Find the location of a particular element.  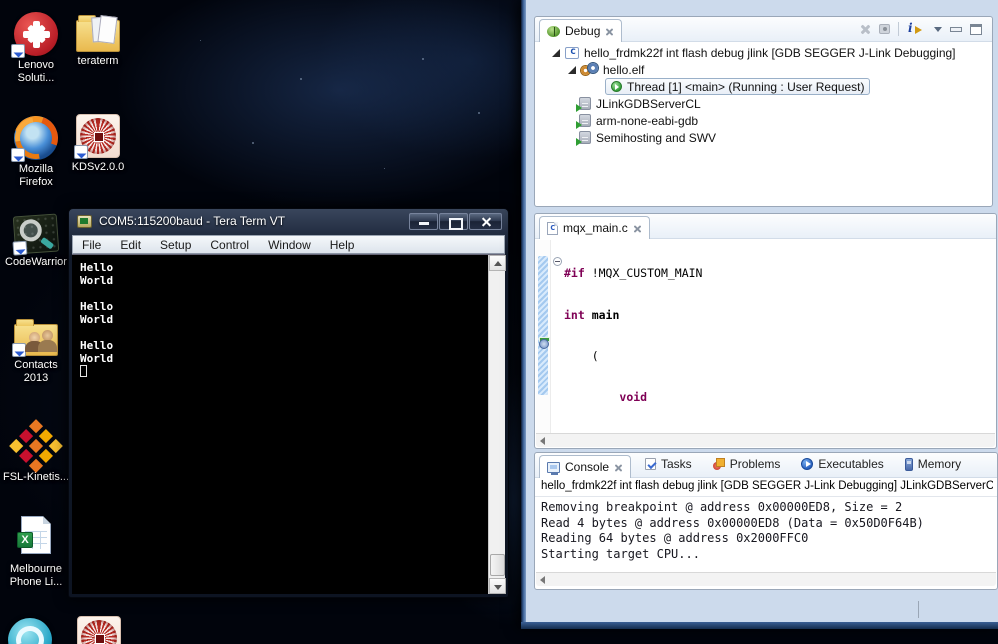

tab-label: Console is located at coordinates (587, 467).